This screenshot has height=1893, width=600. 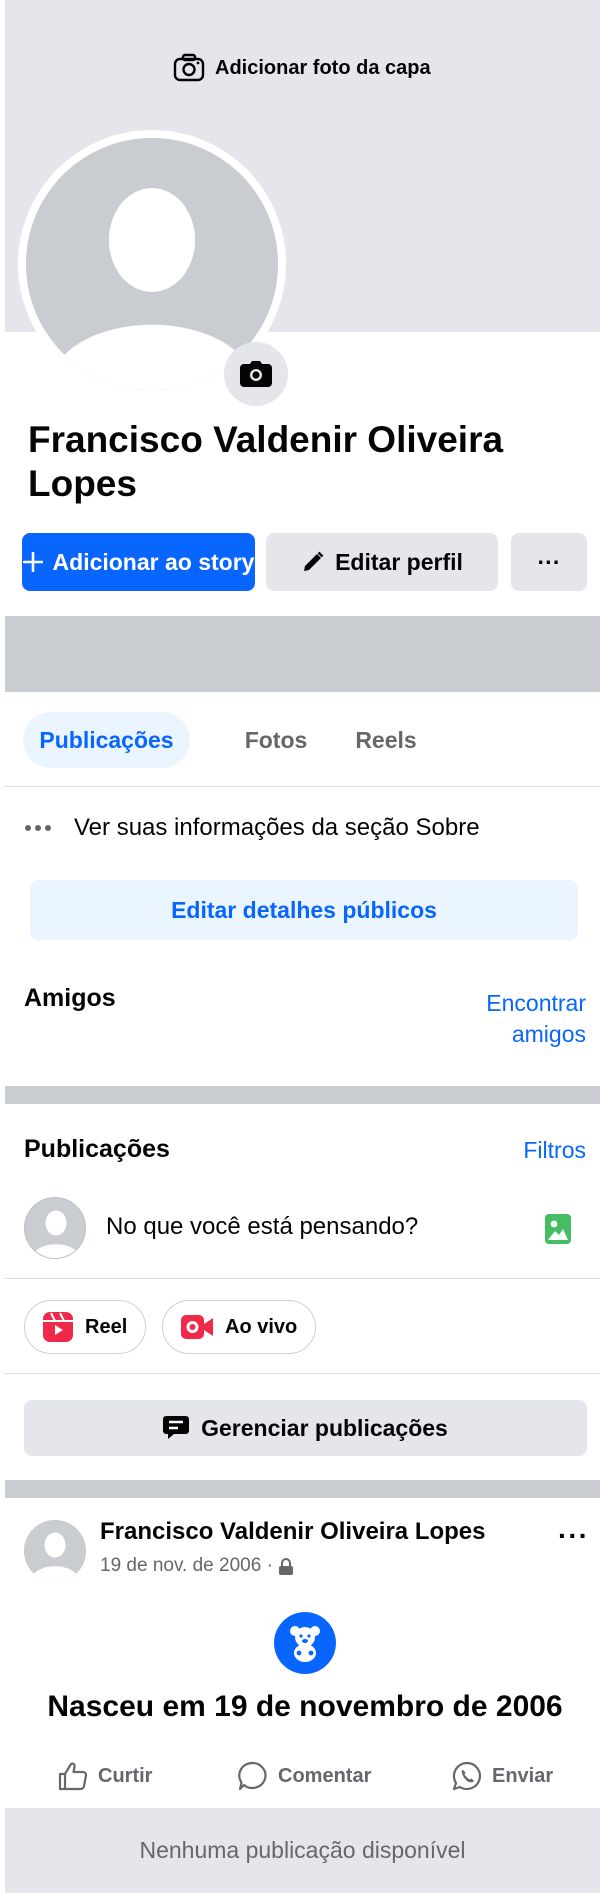 What do you see at coordinates (302, 786) in the screenshot?
I see `tabs-divider` at bounding box center [302, 786].